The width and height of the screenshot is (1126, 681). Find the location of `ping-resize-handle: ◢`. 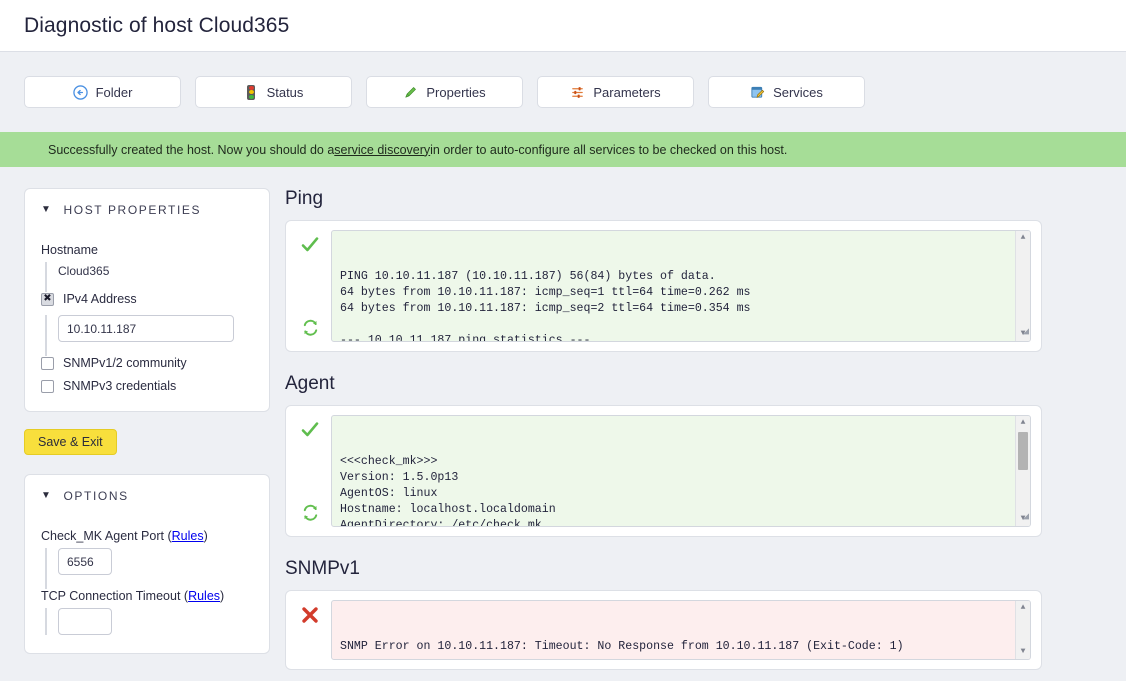

ping-resize-handle: ◢ is located at coordinates (1023, 334).